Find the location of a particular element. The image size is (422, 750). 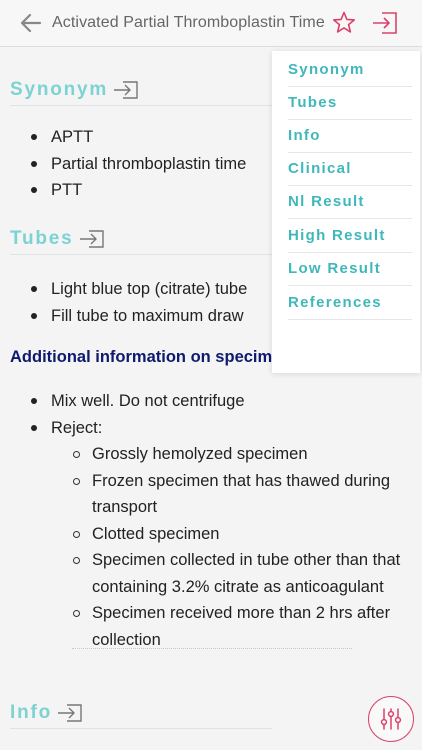

menu-item-references: References is located at coordinates (350, 303).